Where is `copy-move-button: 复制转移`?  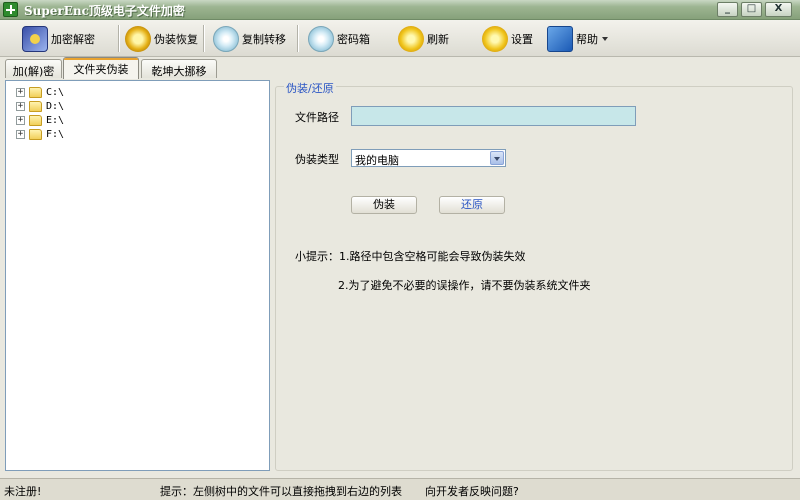 copy-move-button: 复制转移 is located at coordinates (249, 38).